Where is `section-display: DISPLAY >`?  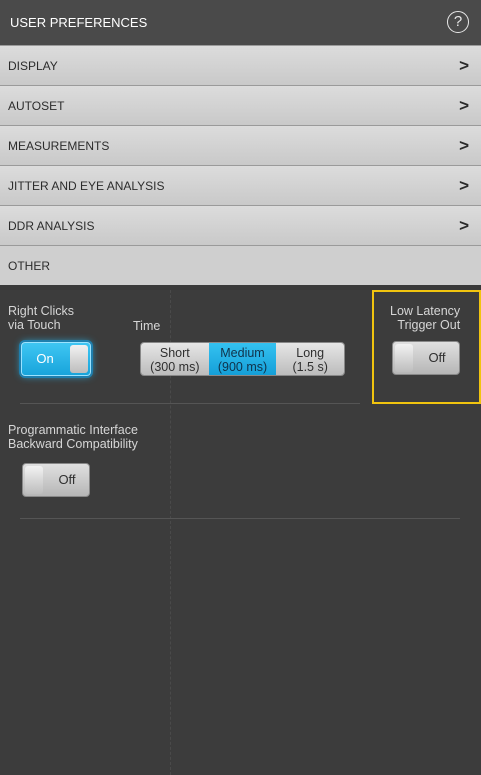 section-display: DISPLAY > is located at coordinates (240, 65).